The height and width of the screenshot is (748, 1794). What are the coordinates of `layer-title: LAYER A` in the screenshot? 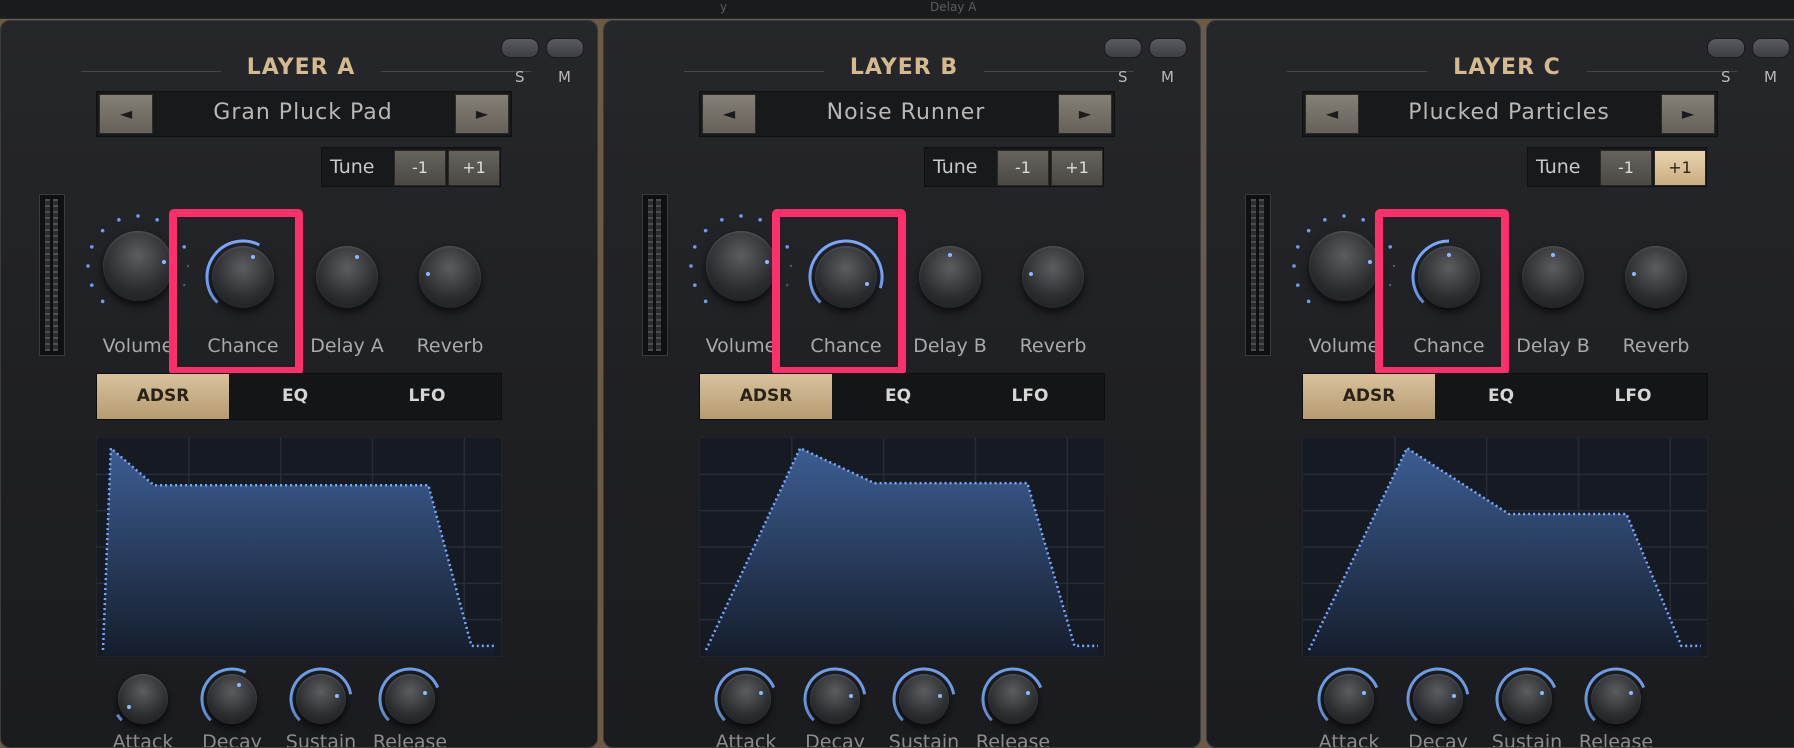 It's located at (301, 67).